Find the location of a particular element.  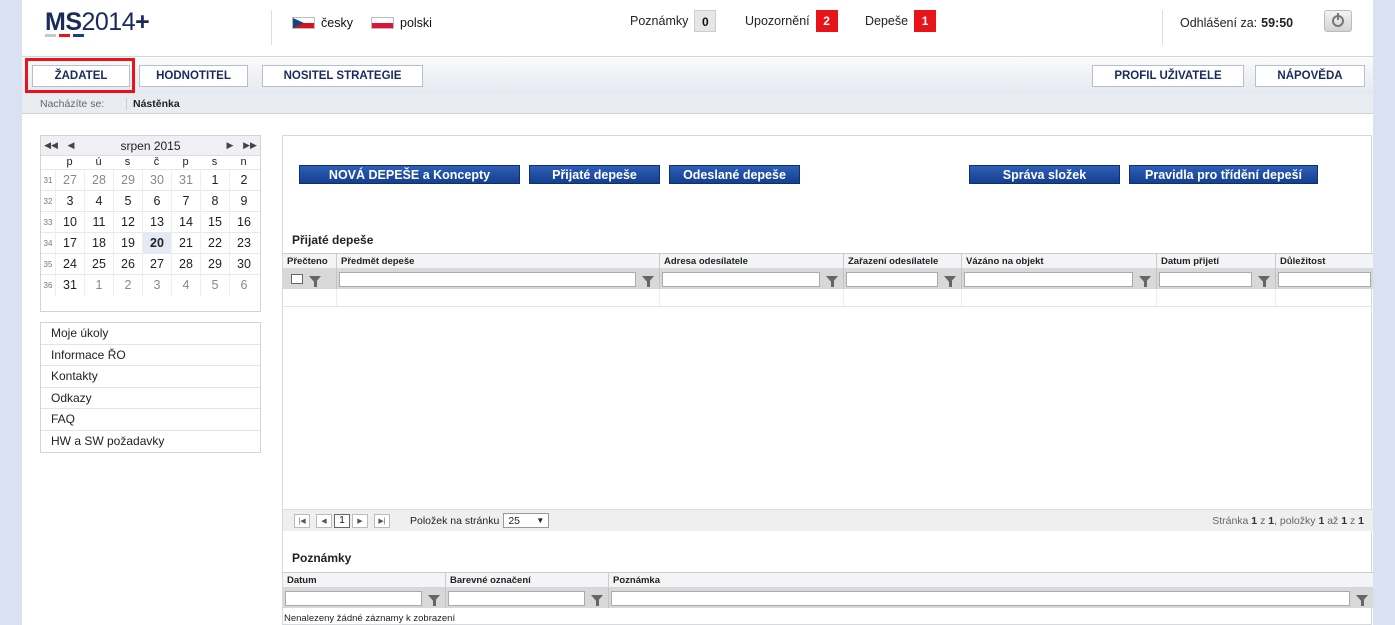

messages-counter: Depeše 1 is located at coordinates (901, 21).